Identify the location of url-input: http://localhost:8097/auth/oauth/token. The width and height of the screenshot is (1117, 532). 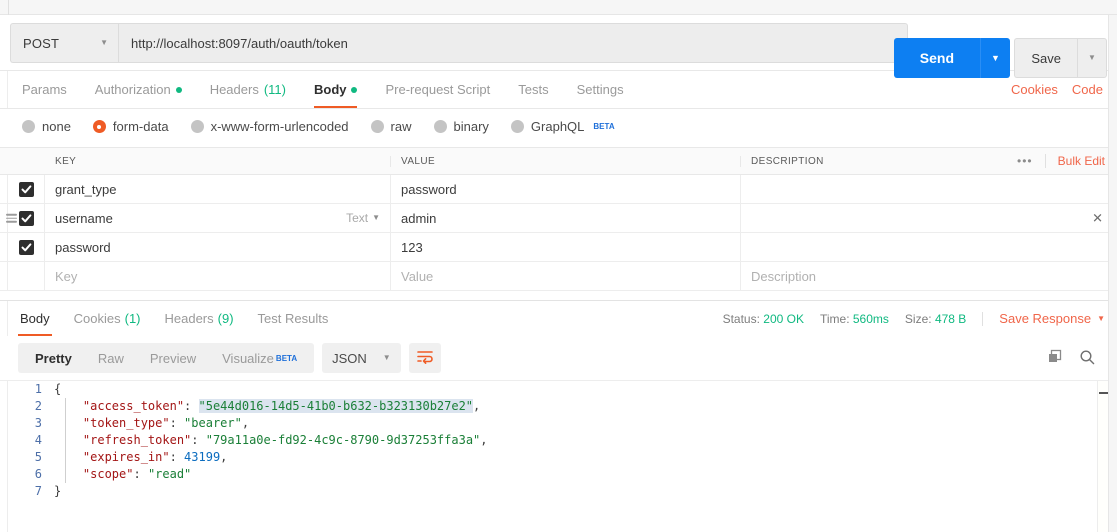
(513, 43).